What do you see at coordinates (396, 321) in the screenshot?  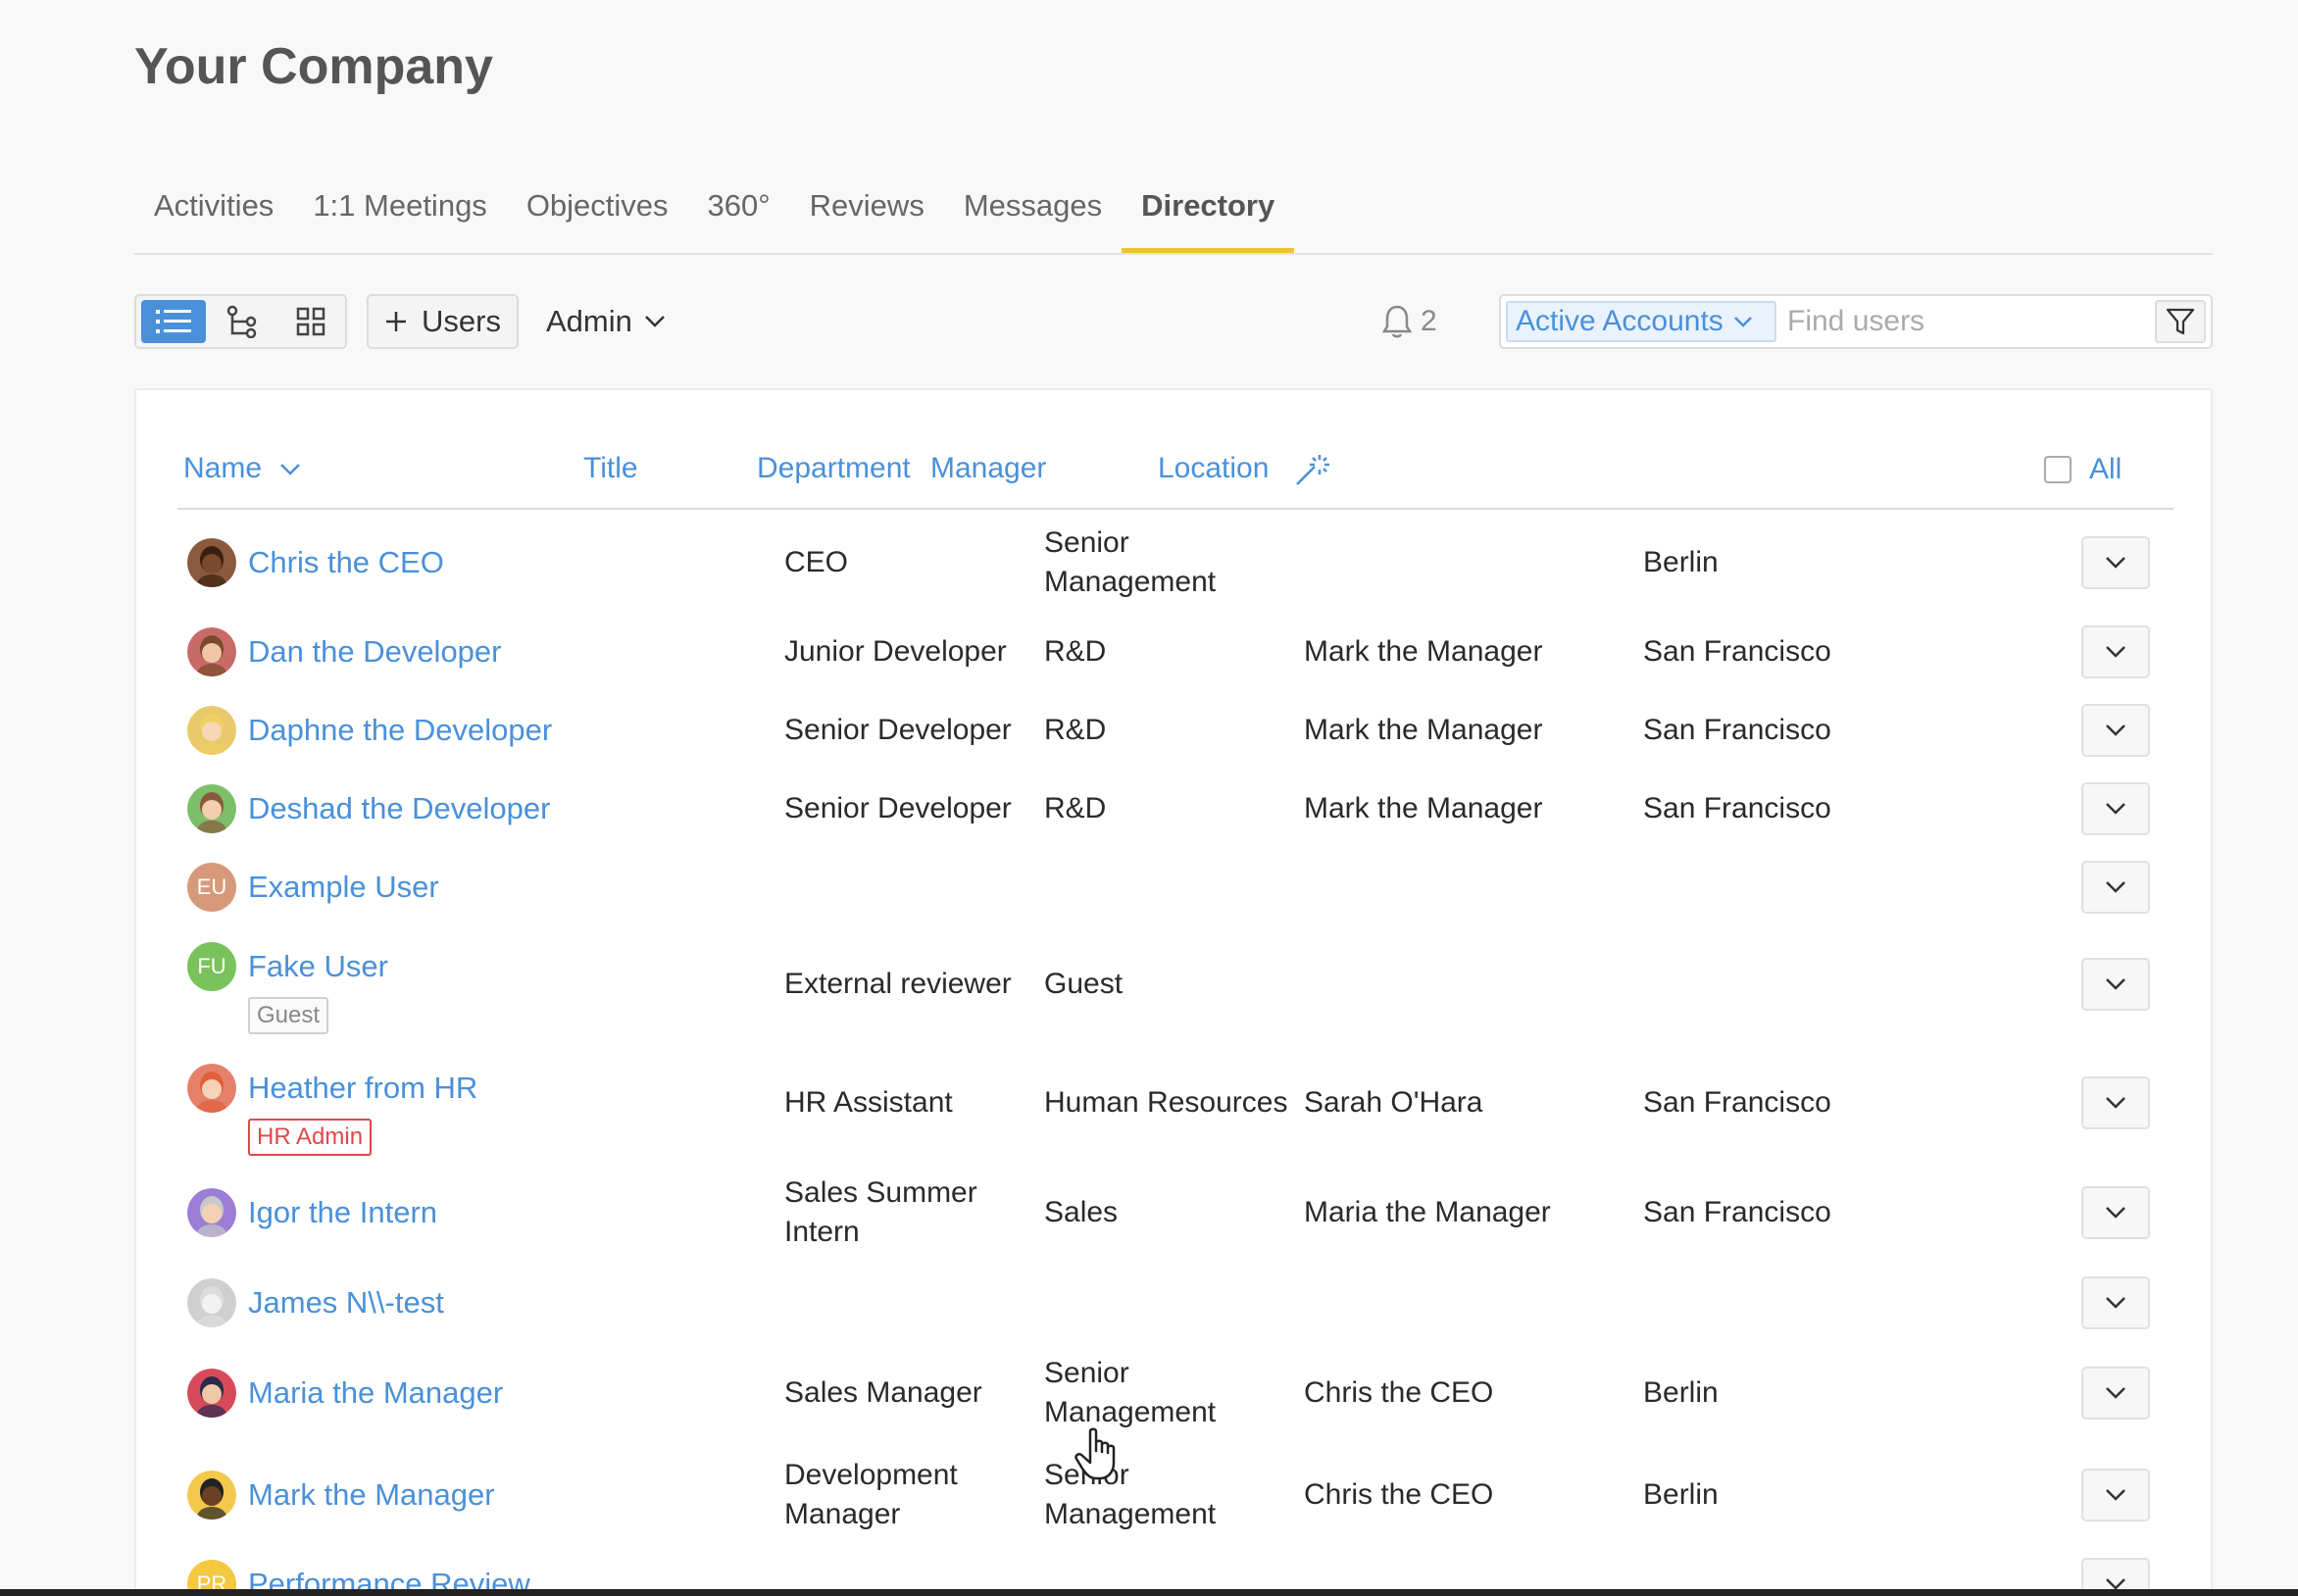 I see `plus-icon` at bounding box center [396, 321].